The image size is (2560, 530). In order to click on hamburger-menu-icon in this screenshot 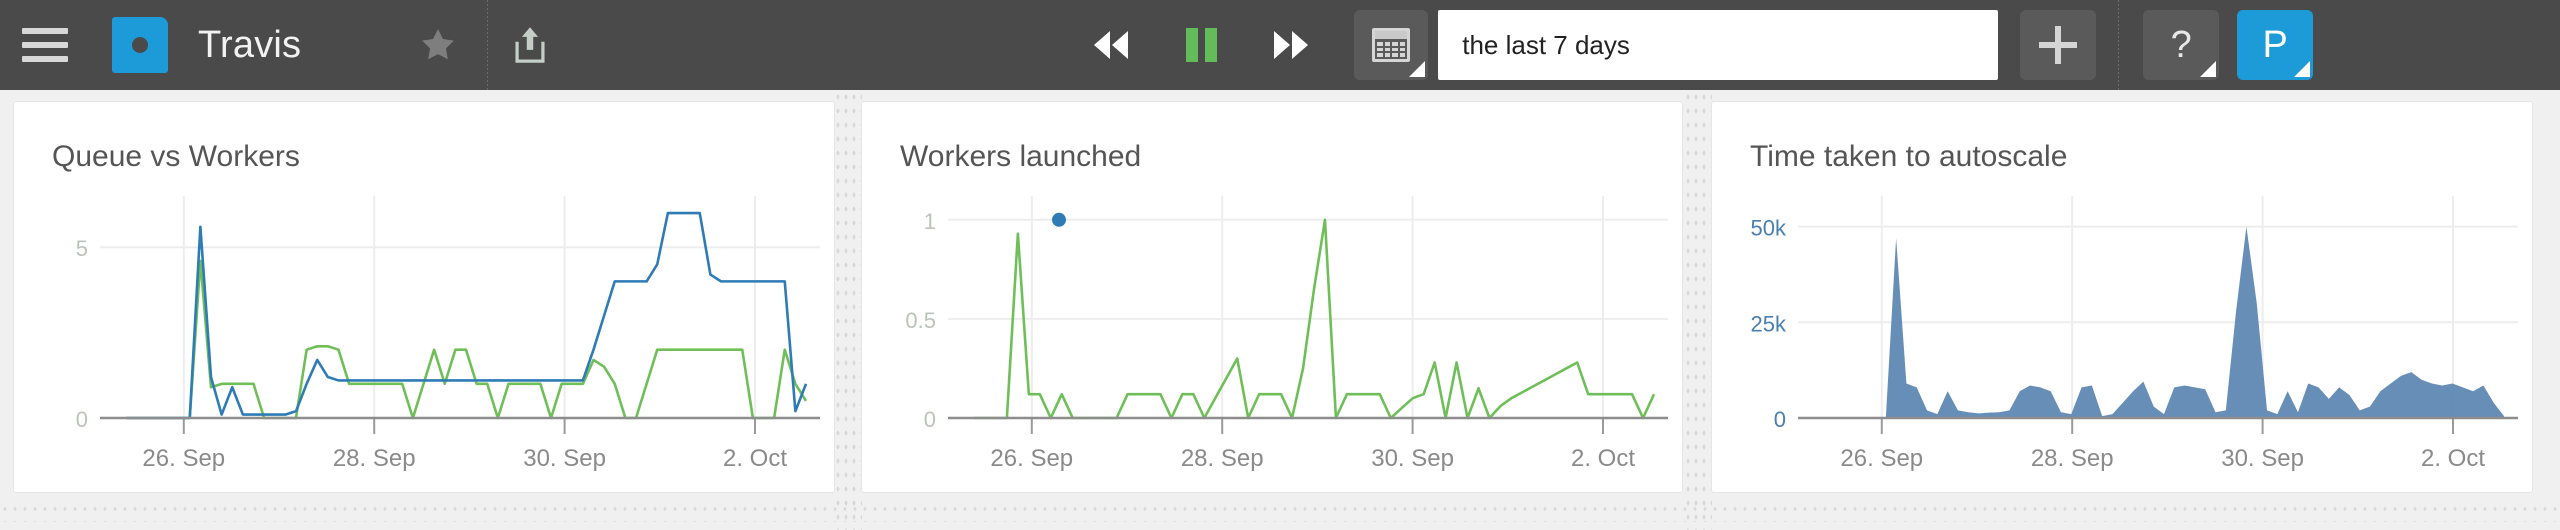, I will do `click(45, 45)`.